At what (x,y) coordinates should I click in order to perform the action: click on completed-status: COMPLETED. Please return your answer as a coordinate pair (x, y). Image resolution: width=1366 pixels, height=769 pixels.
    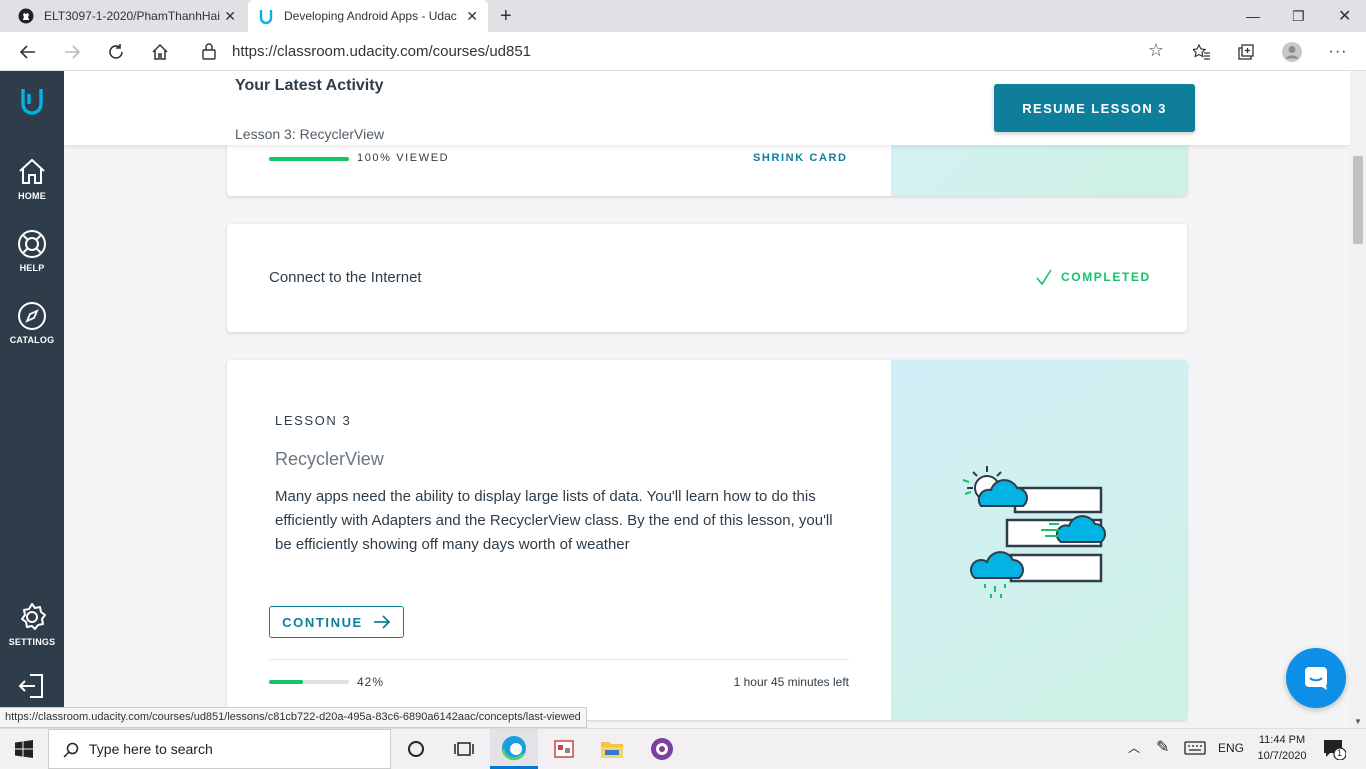
    Looking at the image, I should click on (1093, 277).